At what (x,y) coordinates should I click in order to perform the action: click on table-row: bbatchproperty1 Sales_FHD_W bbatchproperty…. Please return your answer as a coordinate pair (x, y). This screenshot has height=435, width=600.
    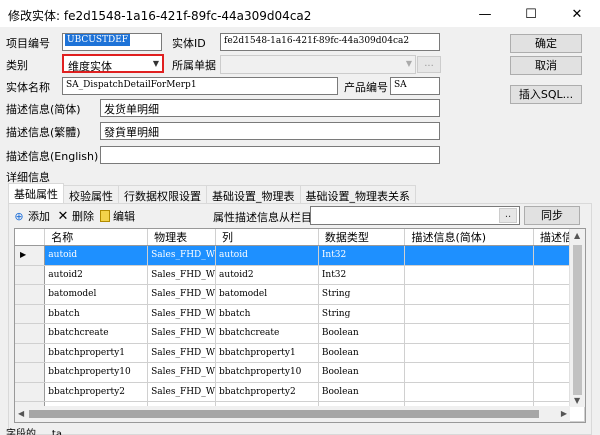
    Looking at the image, I should click on (300, 353).